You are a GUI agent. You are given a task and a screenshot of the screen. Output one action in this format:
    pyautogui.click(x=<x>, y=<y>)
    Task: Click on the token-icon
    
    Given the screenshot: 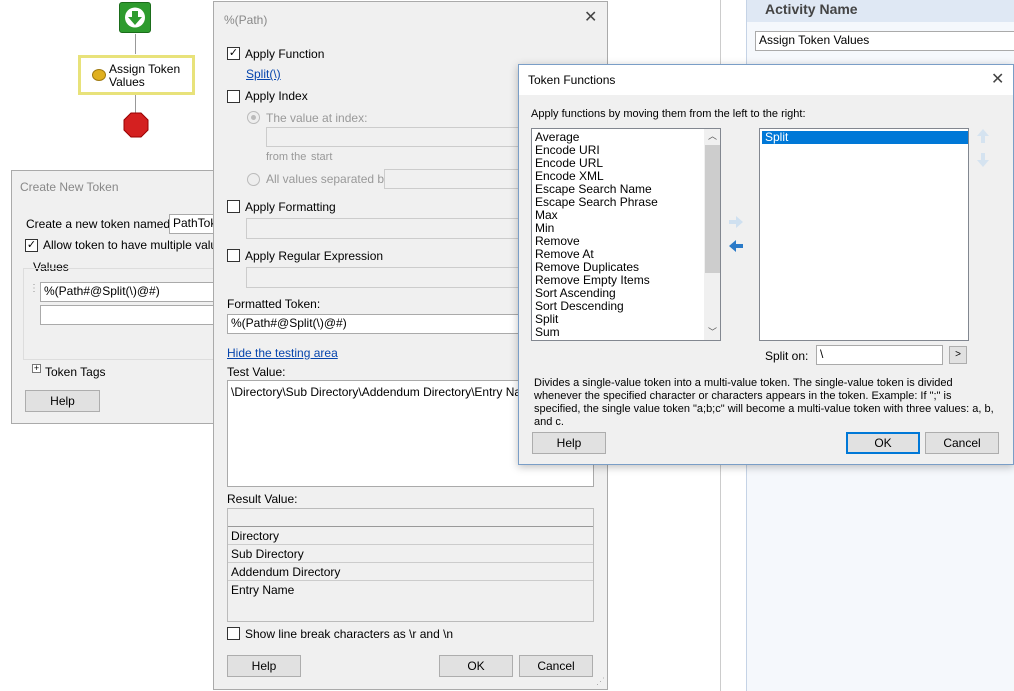 What is the action you would take?
    pyautogui.click(x=99, y=75)
    